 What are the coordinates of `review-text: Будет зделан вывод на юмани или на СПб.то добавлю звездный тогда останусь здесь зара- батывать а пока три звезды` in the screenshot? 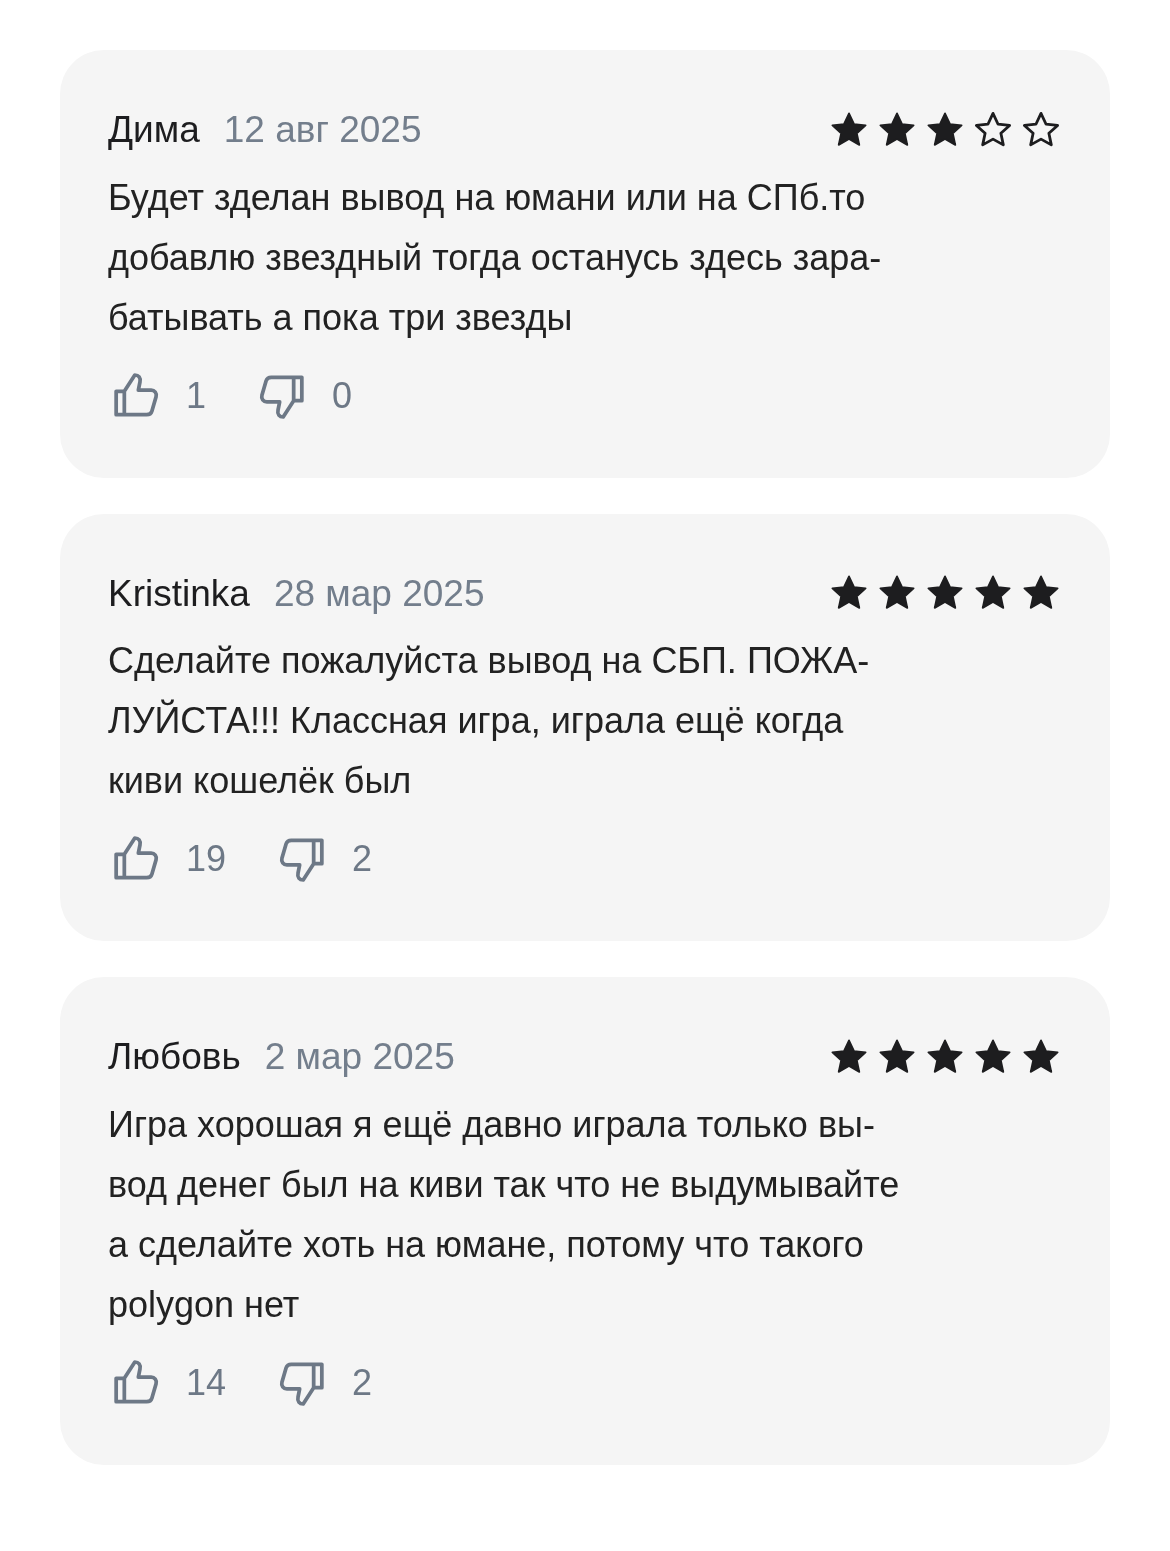 It's located at (495, 257).